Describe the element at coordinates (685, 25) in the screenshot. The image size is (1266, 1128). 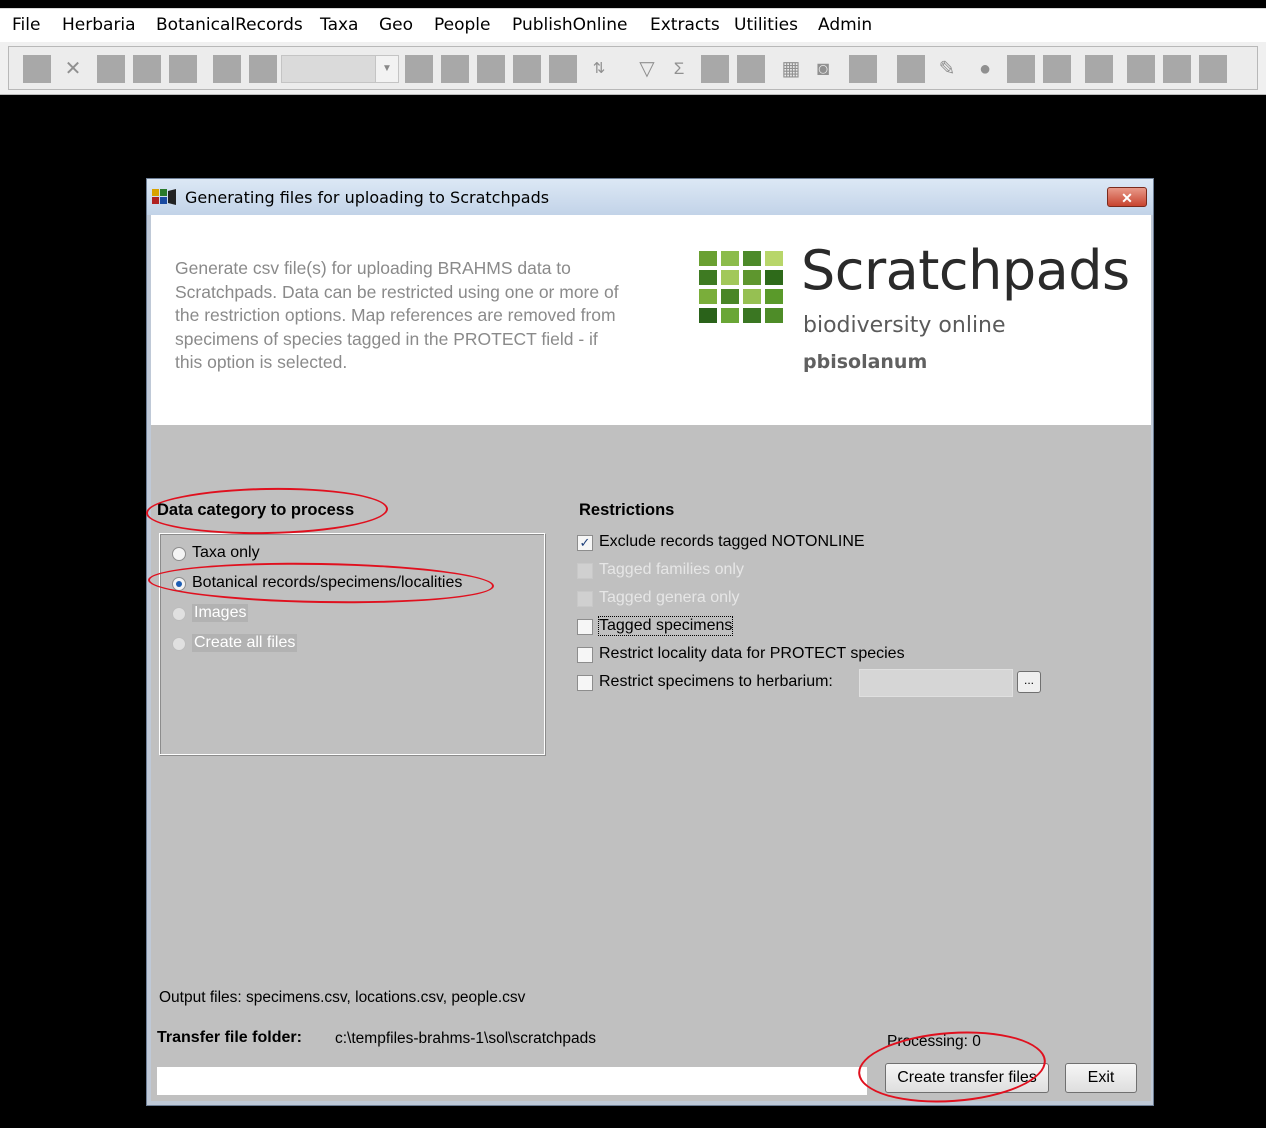
I see `menu-extracts: Extracts` at that location.